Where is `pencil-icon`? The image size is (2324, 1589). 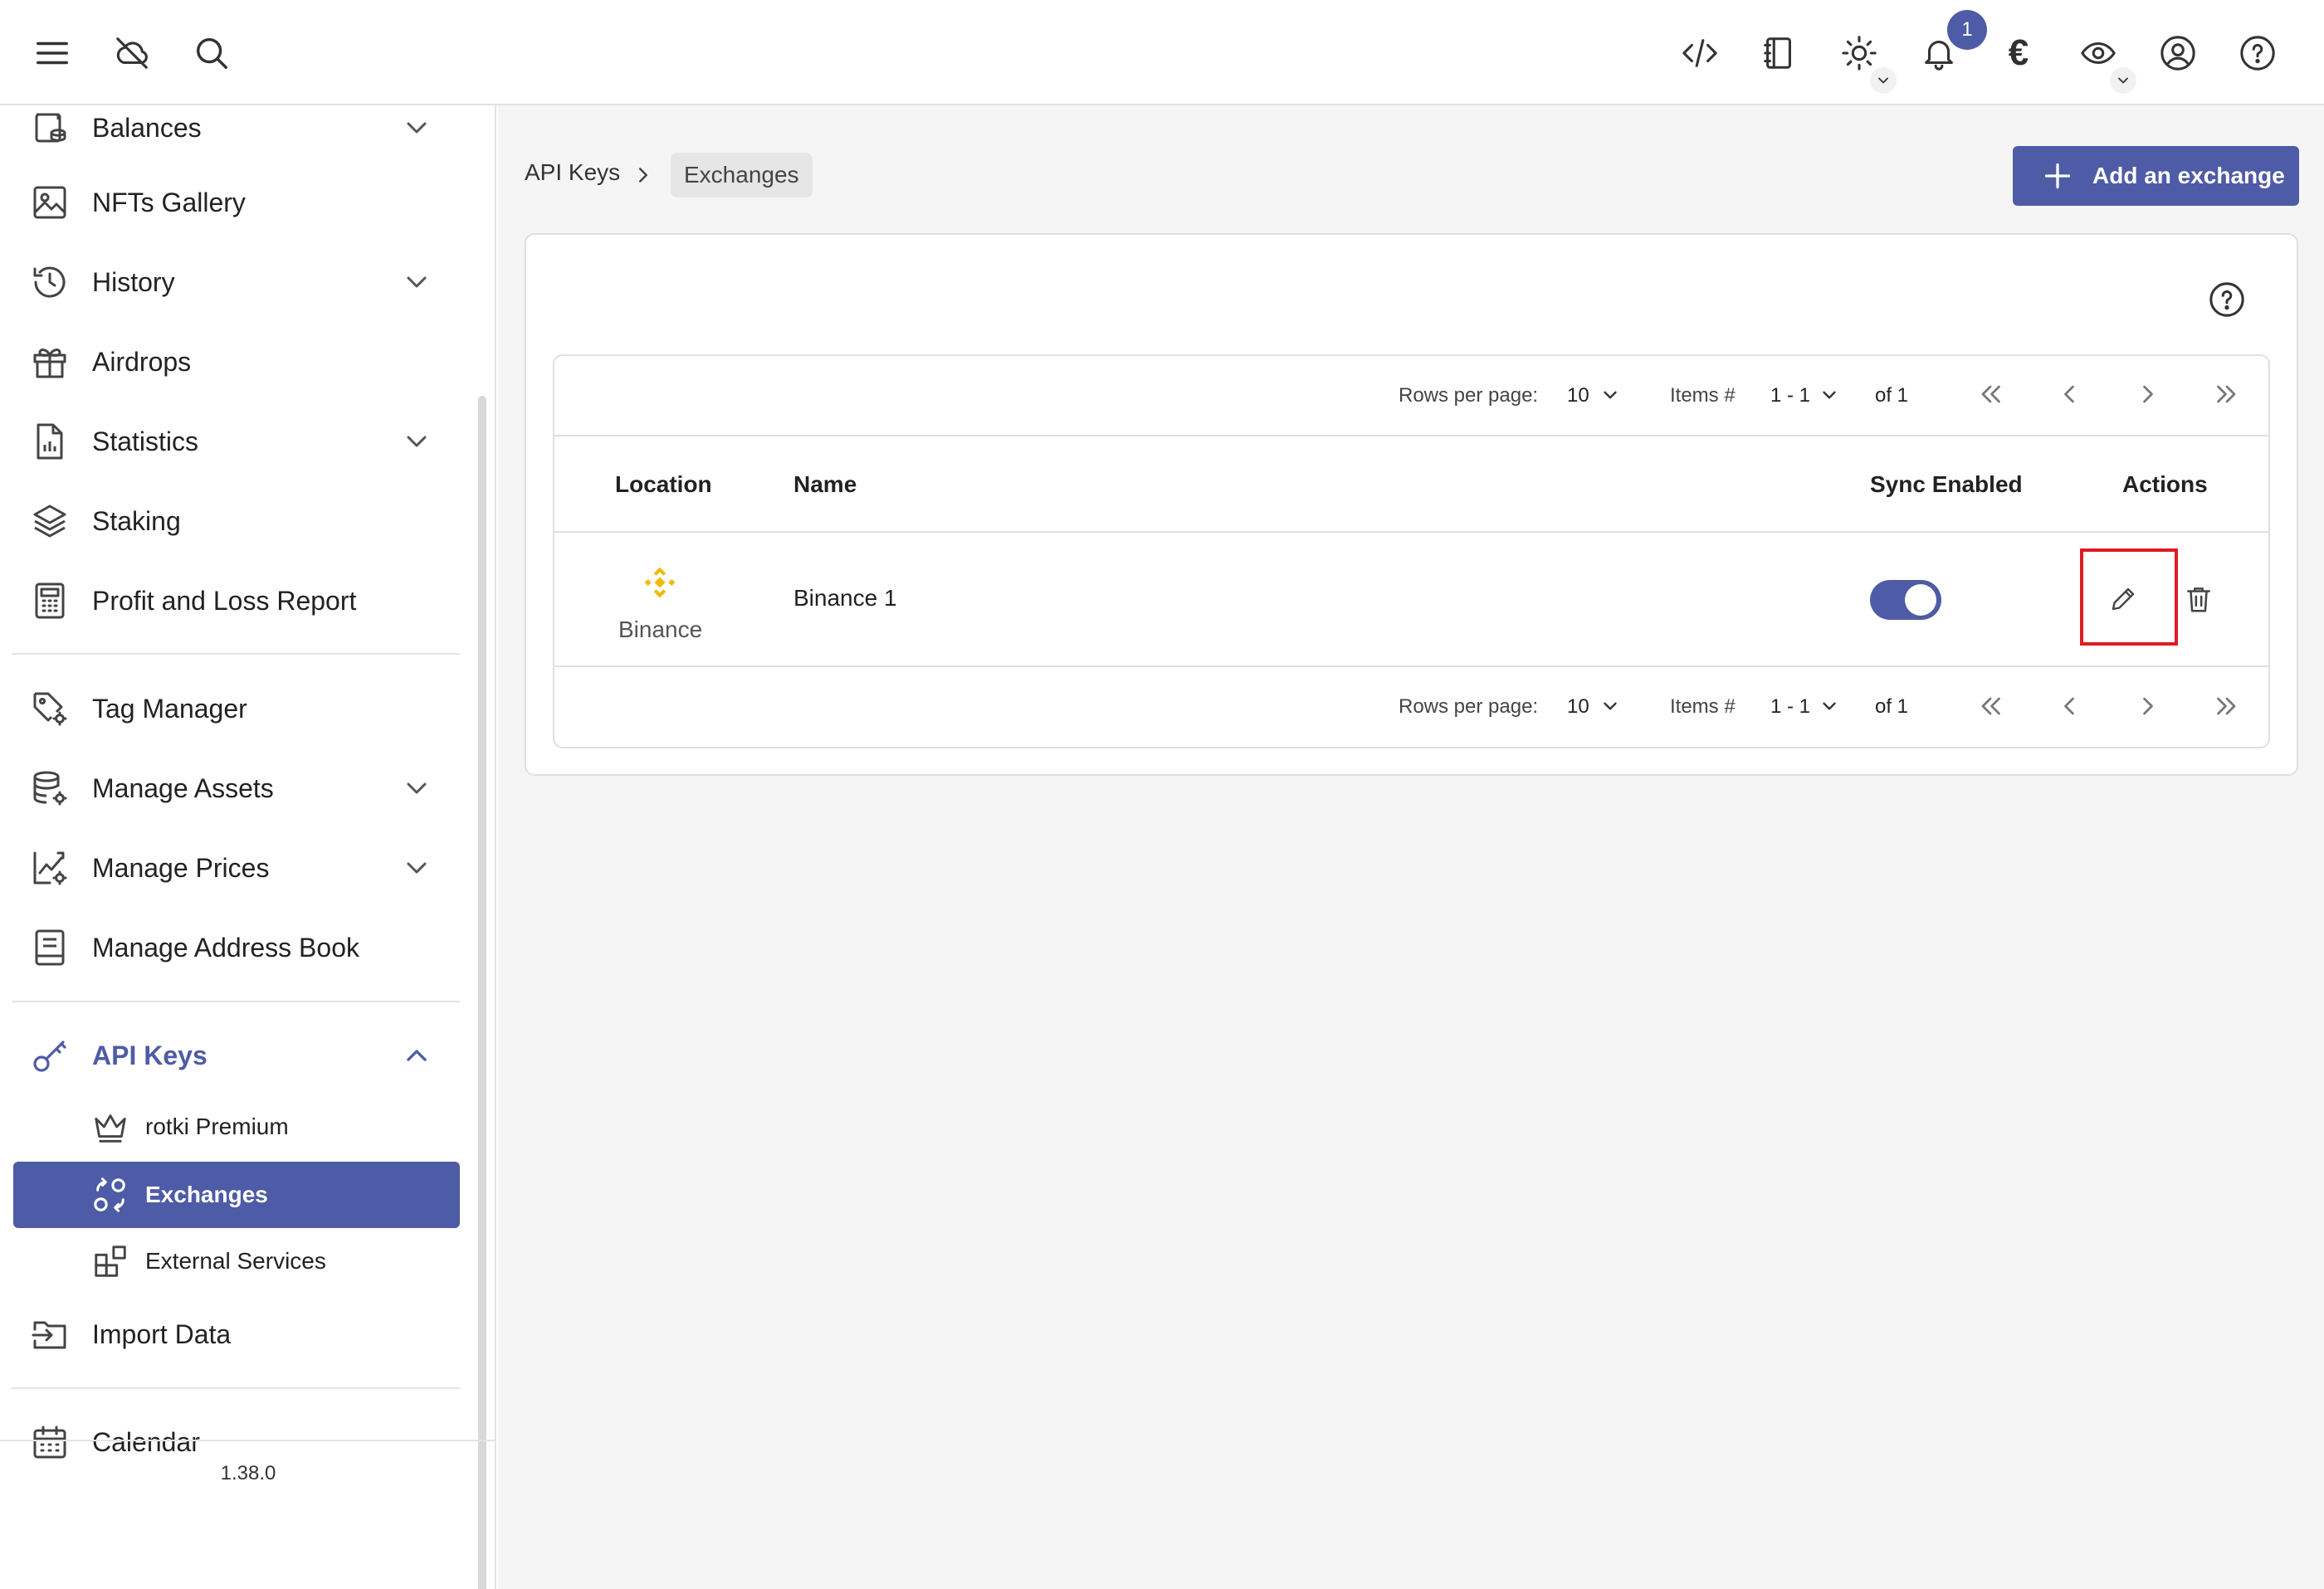 pencil-icon is located at coordinates (2123, 599).